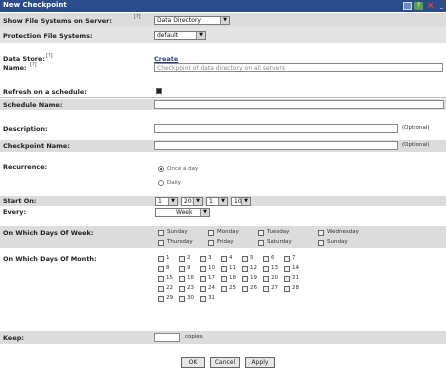 This screenshot has width=446, height=374. What do you see at coordinates (137, 17) in the screenshot?
I see `show-filesystems-help: [?]` at bounding box center [137, 17].